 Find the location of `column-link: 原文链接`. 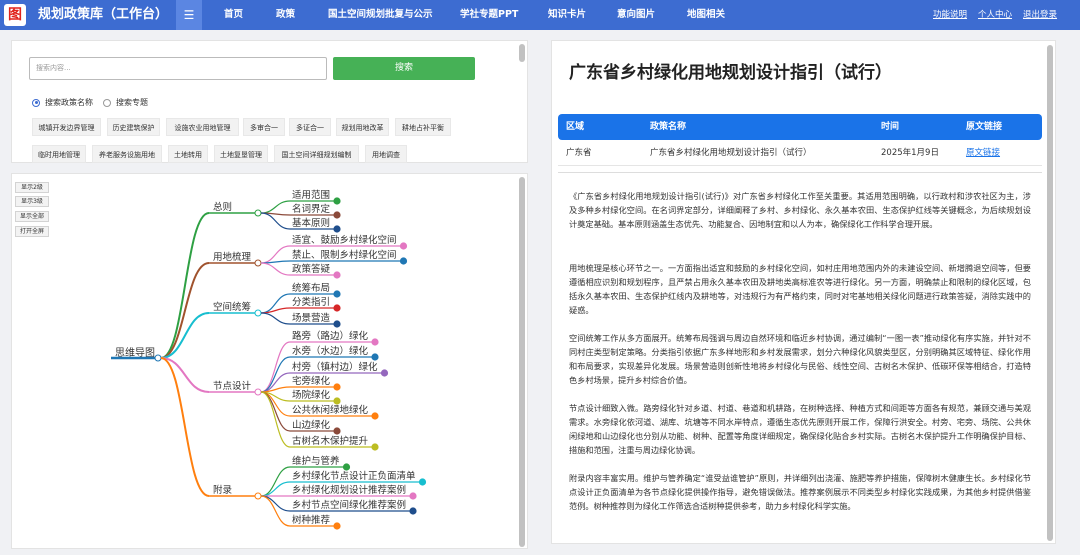

column-link: 原文链接 is located at coordinates (984, 127).